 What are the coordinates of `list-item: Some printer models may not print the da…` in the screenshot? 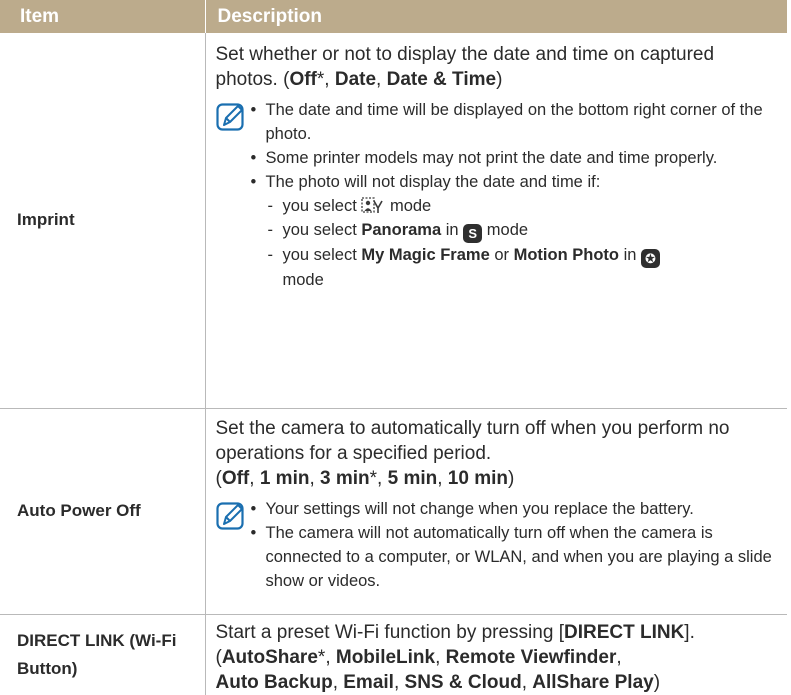 It's located at (511, 158).